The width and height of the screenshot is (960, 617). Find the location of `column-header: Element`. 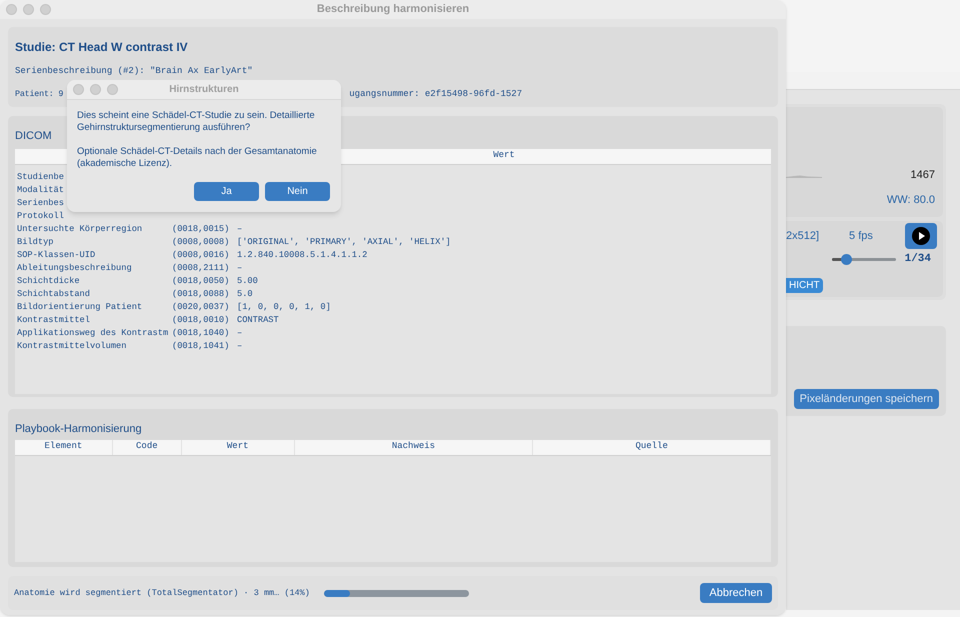

column-header: Element is located at coordinates (63, 447).